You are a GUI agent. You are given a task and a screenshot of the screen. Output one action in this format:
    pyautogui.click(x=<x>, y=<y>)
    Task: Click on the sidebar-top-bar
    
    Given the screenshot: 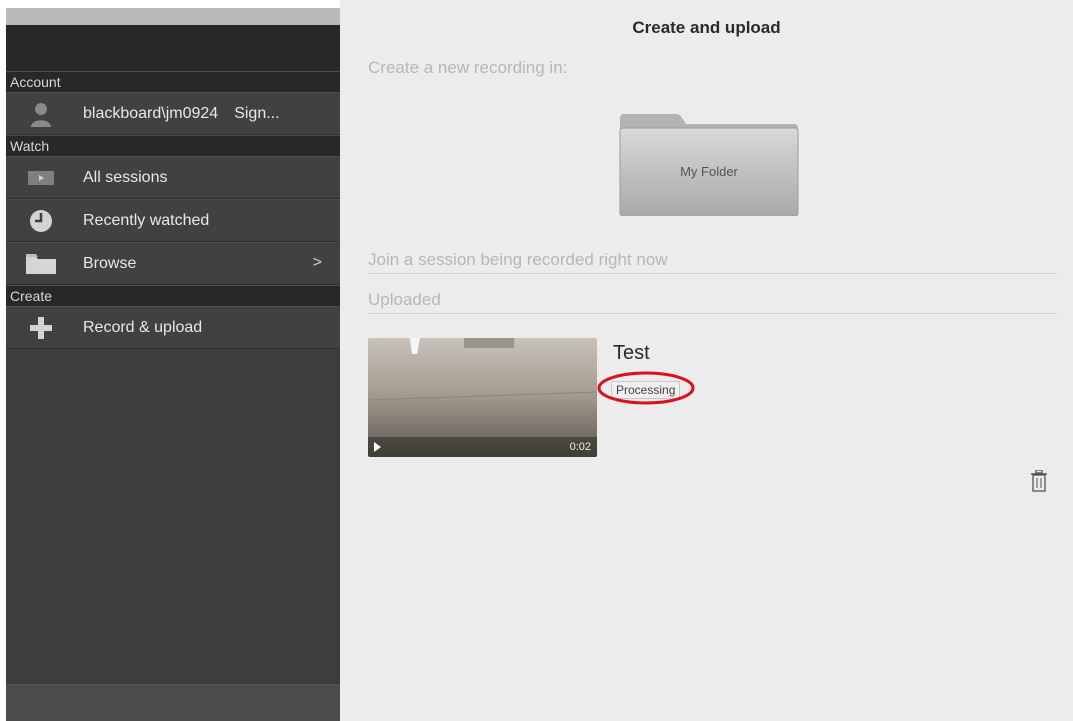 What is the action you would take?
    pyautogui.click(x=173, y=16)
    